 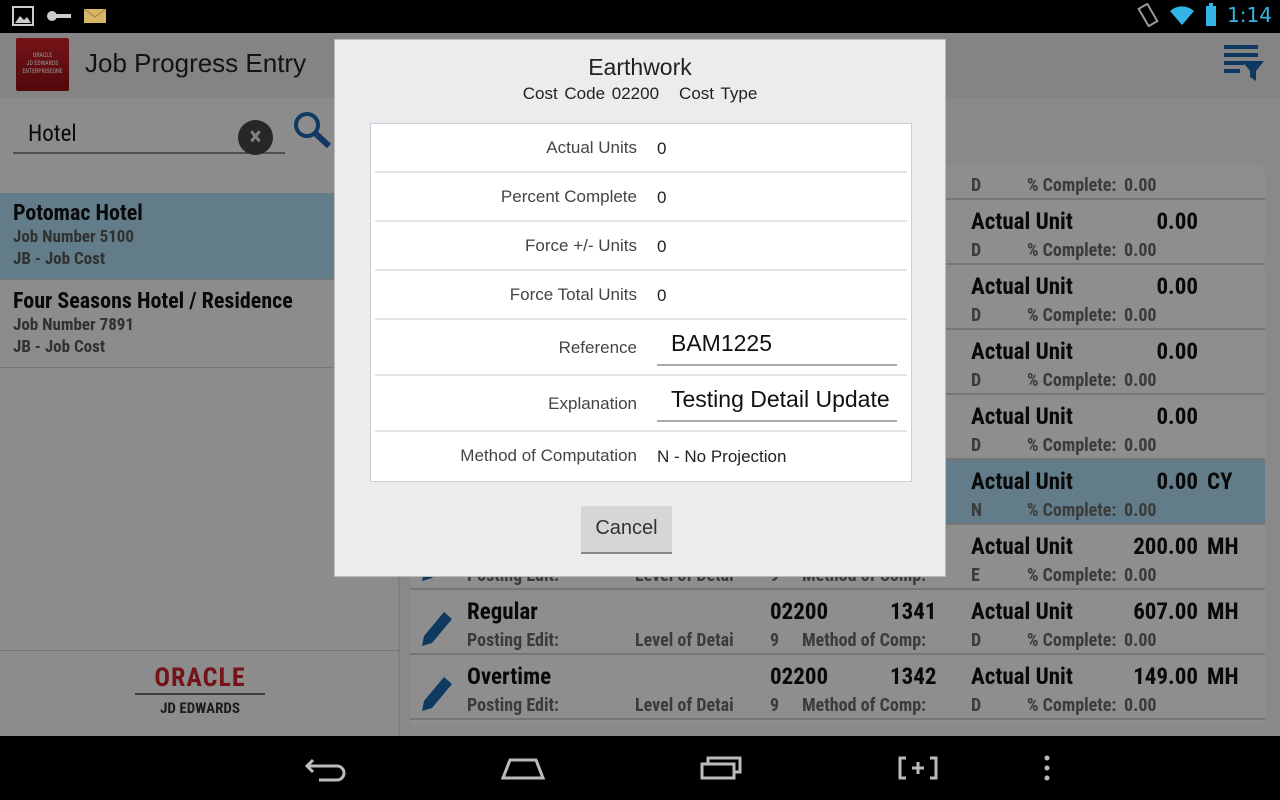 What do you see at coordinates (523, 768) in the screenshot?
I see `home-icon` at bounding box center [523, 768].